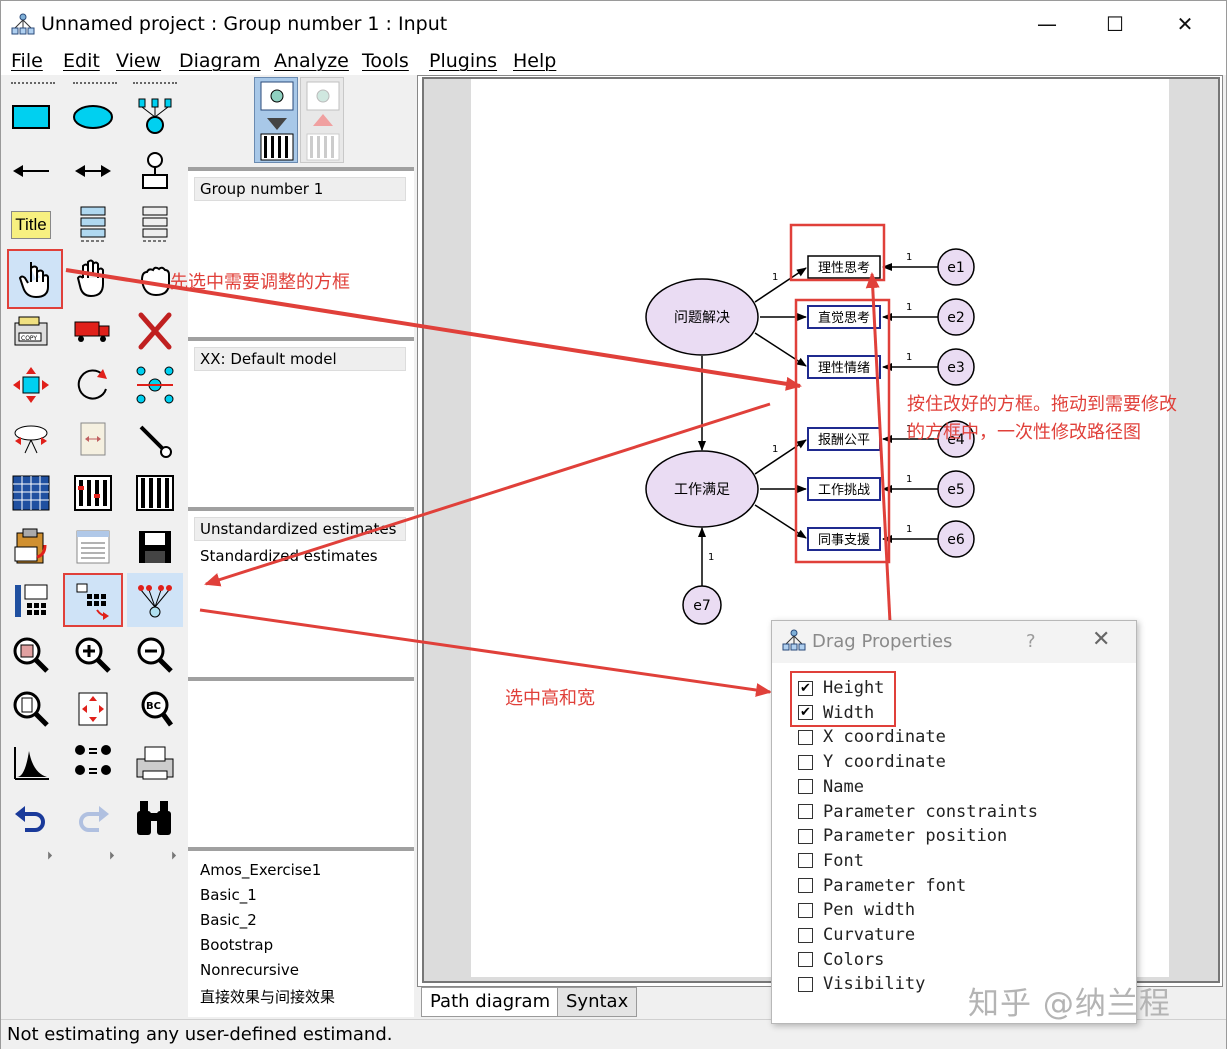 The image size is (1227, 1049). What do you see at coordinates (155, 439) in the screenshot?
I see `touch-up-tool` at bounding box center [155, 439].